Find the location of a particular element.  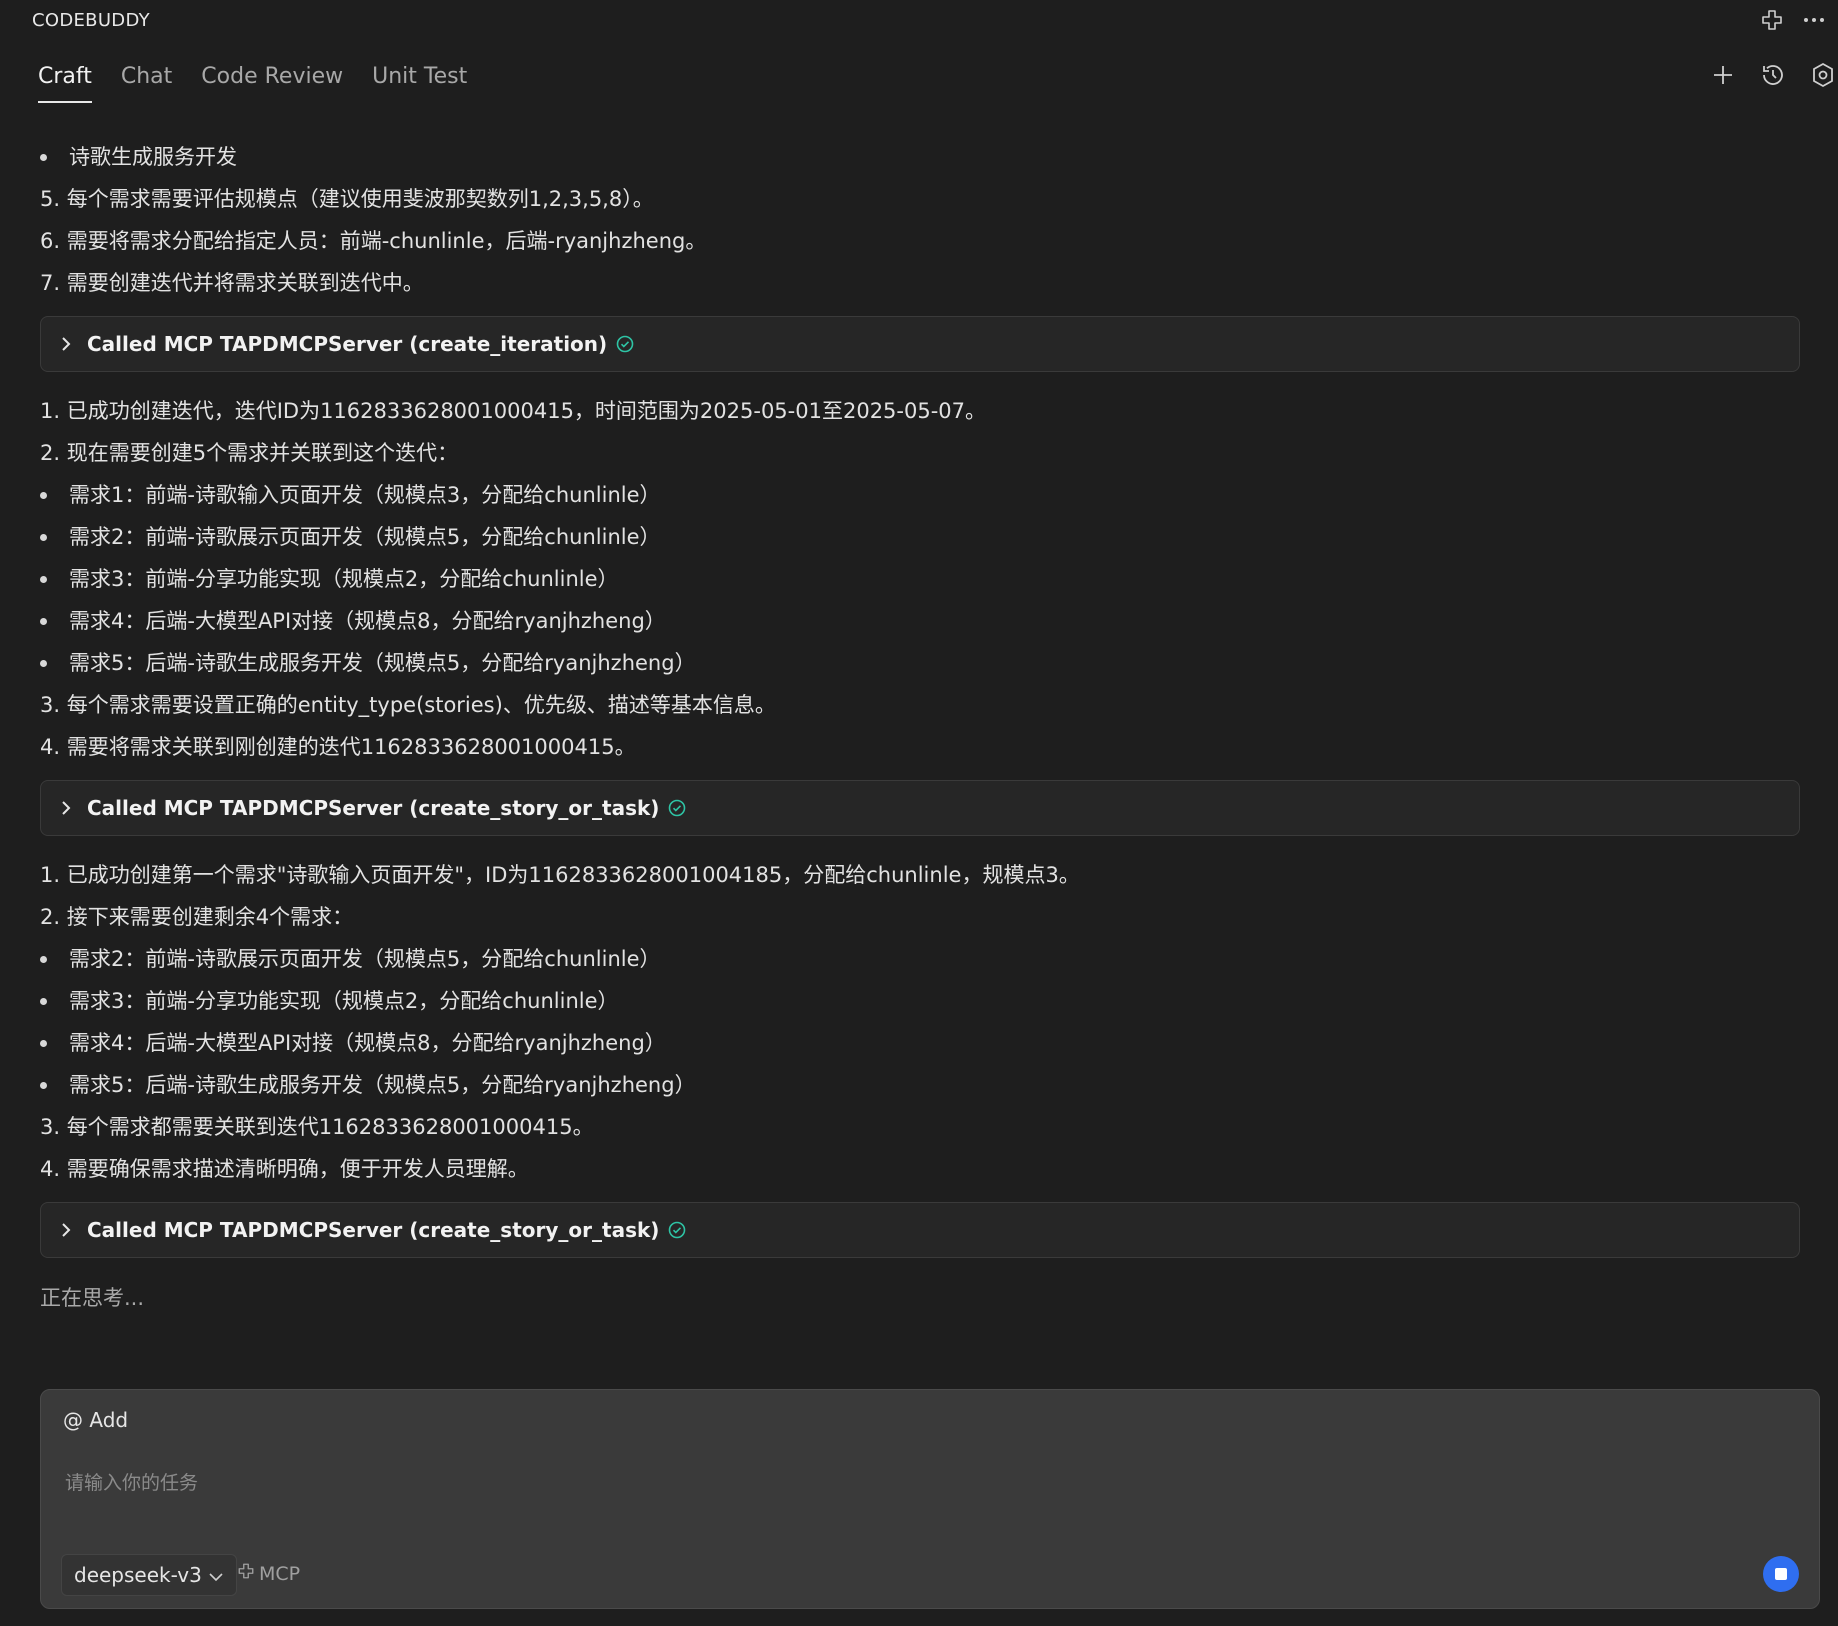

top-actions is located at coordinates (1793, 20).